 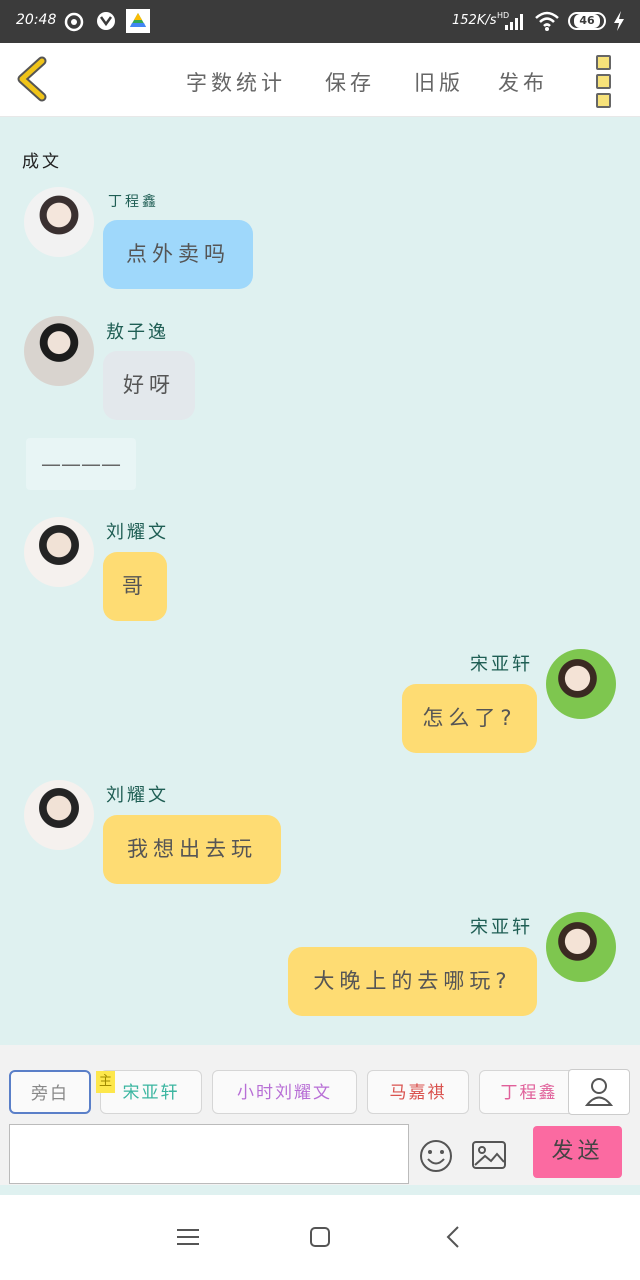 What do you see at coordinates (489, 1155) in the screenshot?
I see `image-icon` at bounding box center [489, 1155].